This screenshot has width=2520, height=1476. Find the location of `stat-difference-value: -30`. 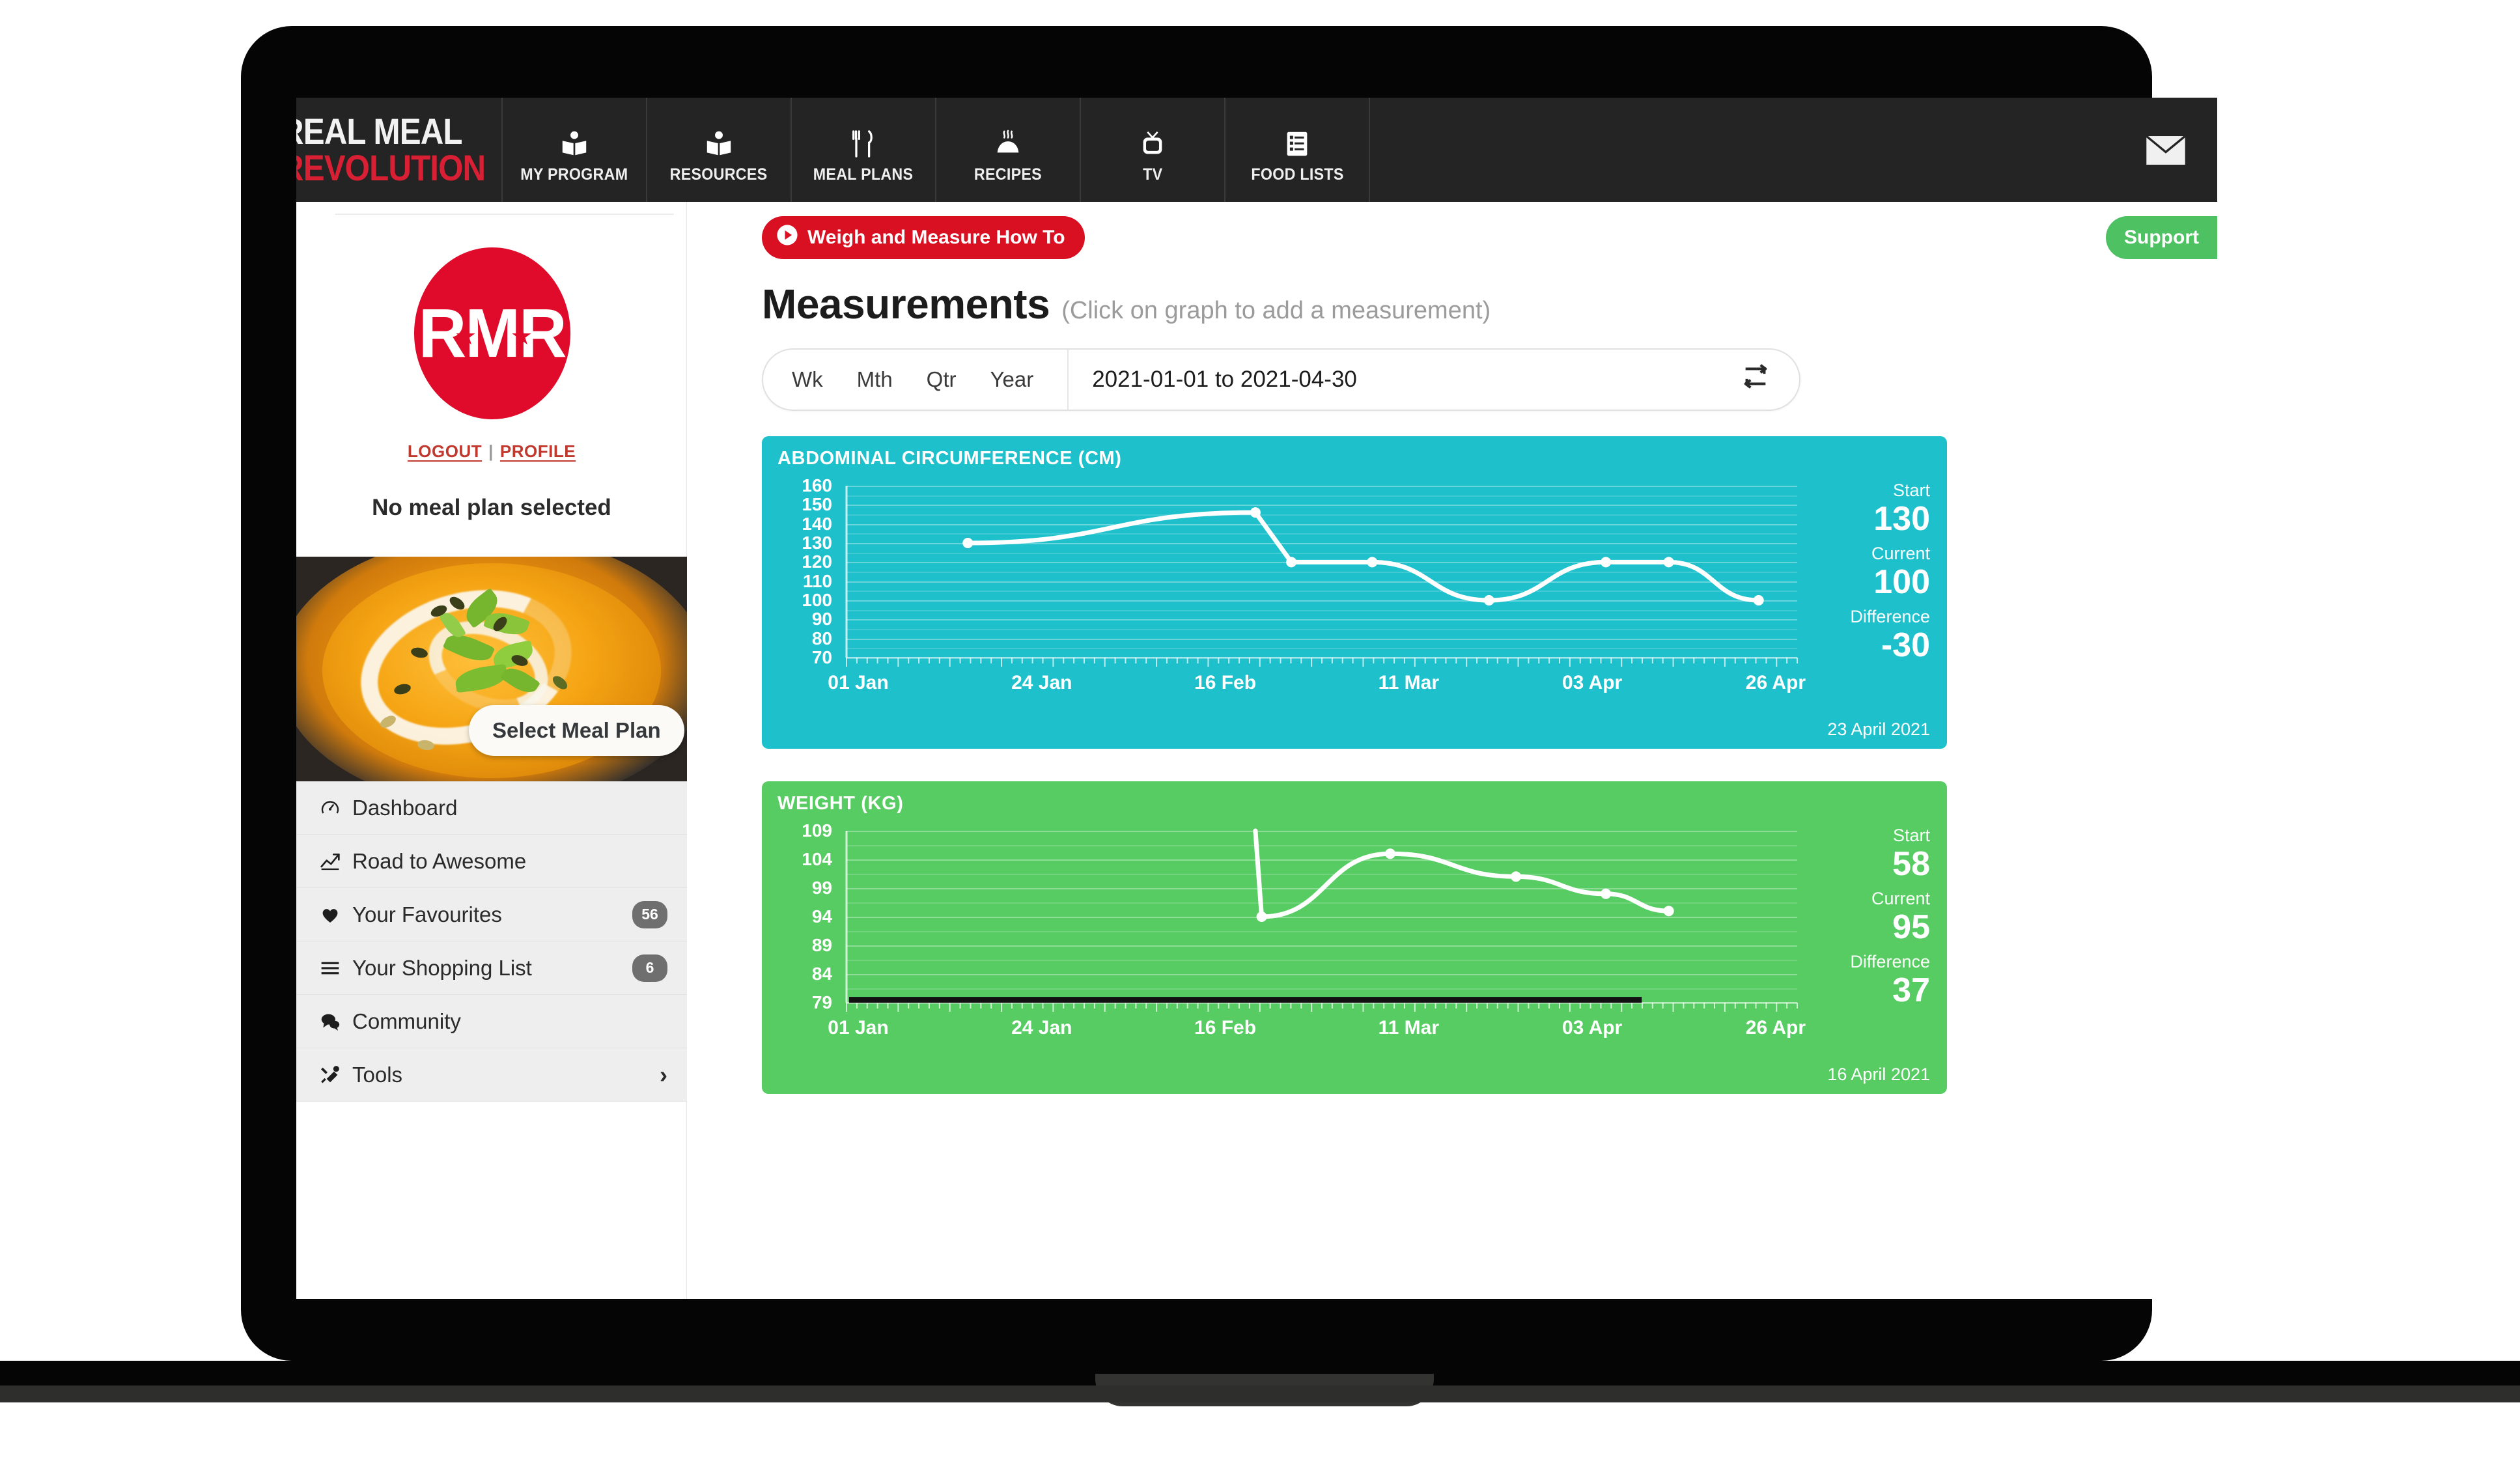

stat-difference-value: -30 is located at coordinates (1906, 645).